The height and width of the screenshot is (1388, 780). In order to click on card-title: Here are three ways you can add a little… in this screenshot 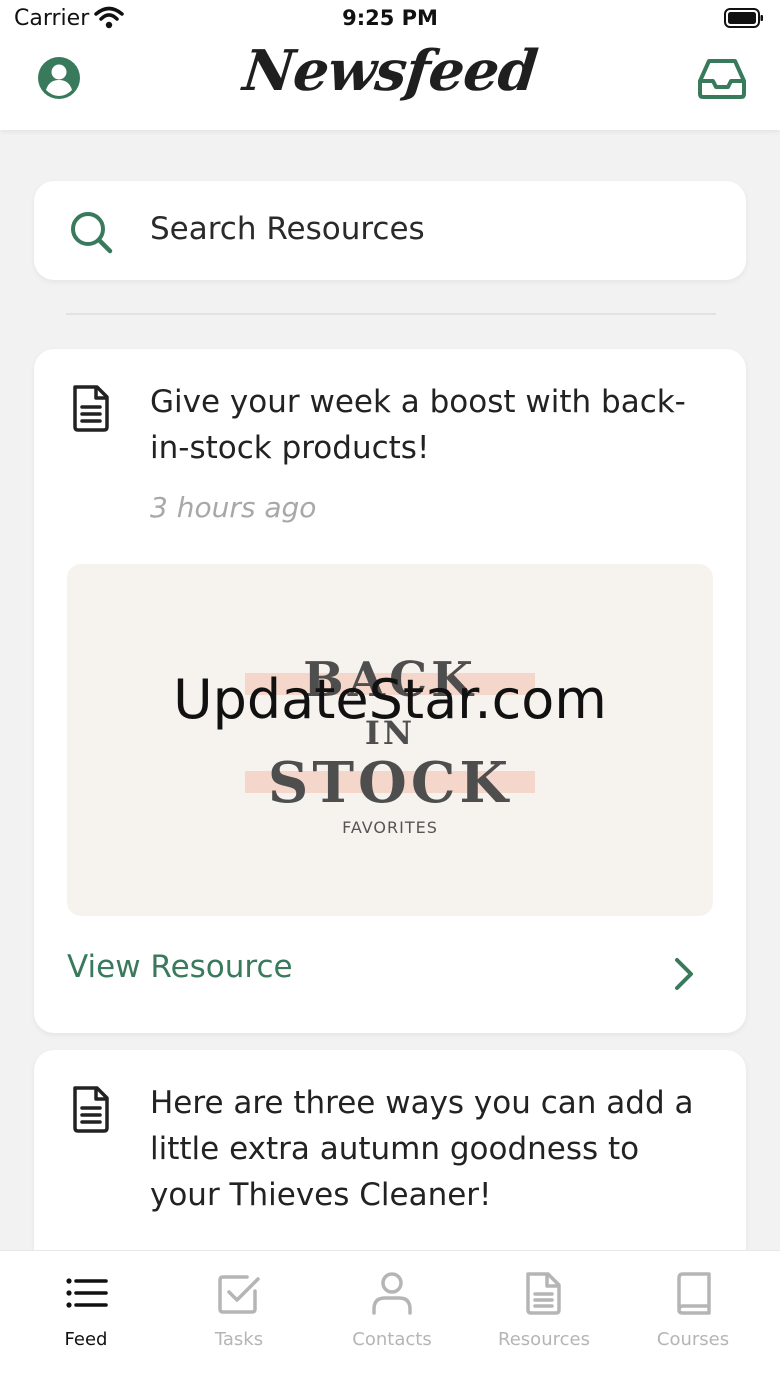, I will do `click(422, 1149)`.